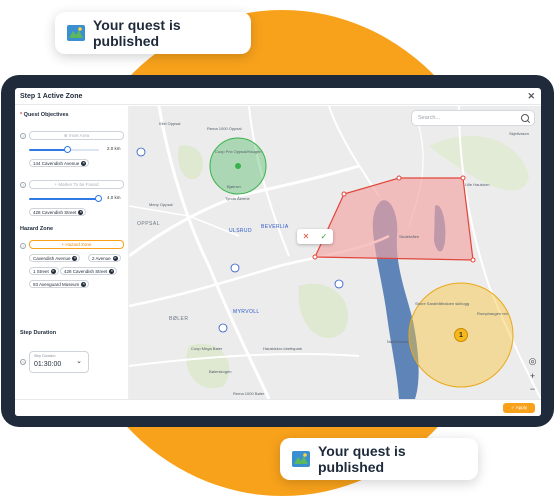 This screenshot has width=555, height=496. Describe the element at coordinates (532, 388) in the screenshot. I see `zoom-out-icon: −` at that location.